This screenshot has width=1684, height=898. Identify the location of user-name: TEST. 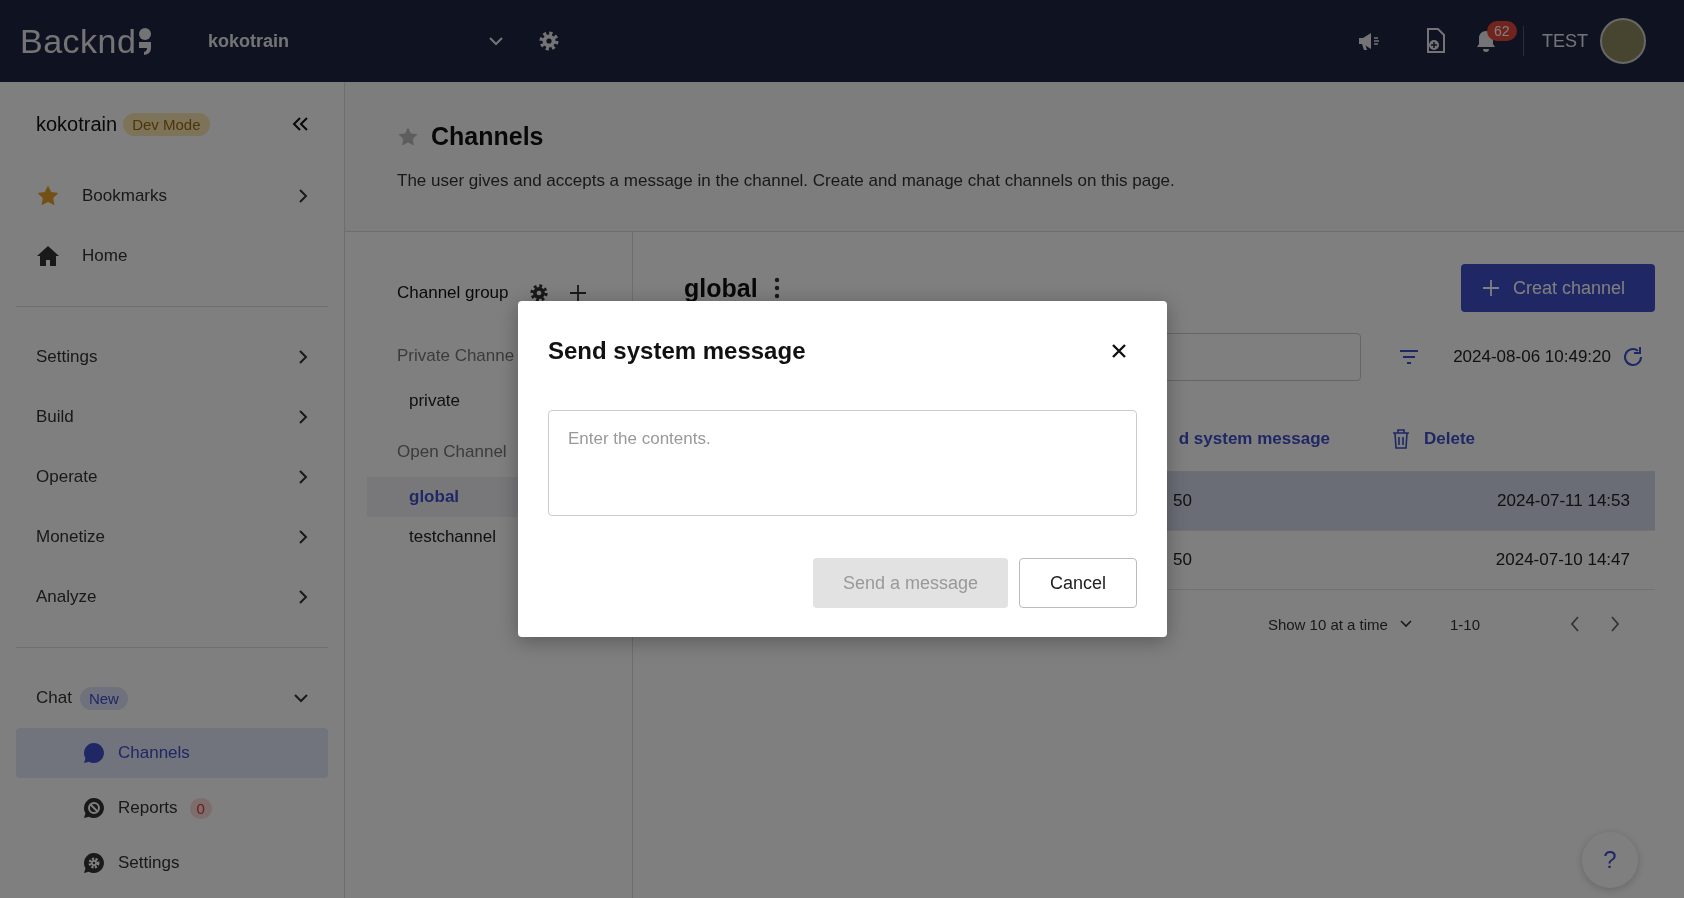
(1565, 41).